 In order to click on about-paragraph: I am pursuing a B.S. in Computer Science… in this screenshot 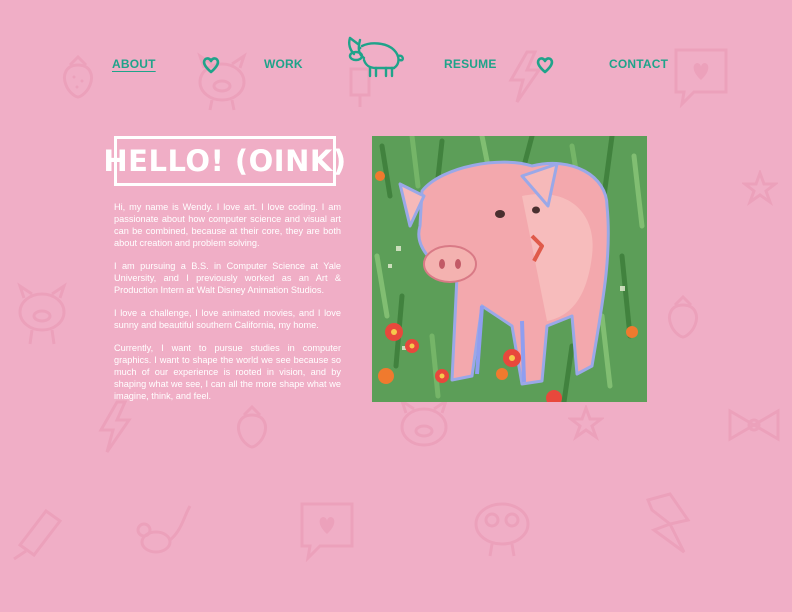, I will do `click(227, 278)`.